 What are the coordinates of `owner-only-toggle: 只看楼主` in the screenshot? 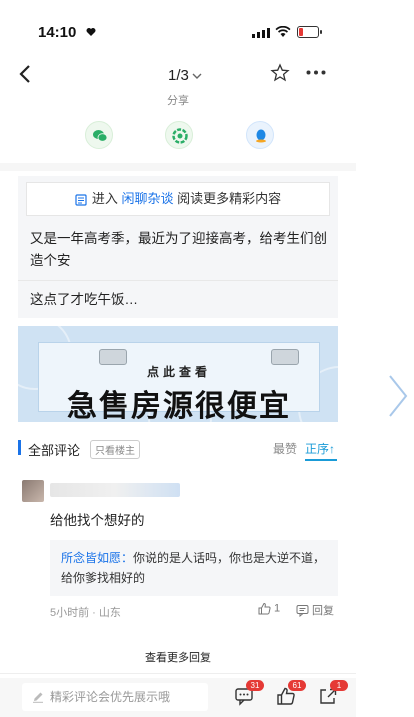 It's located at (115, 449).